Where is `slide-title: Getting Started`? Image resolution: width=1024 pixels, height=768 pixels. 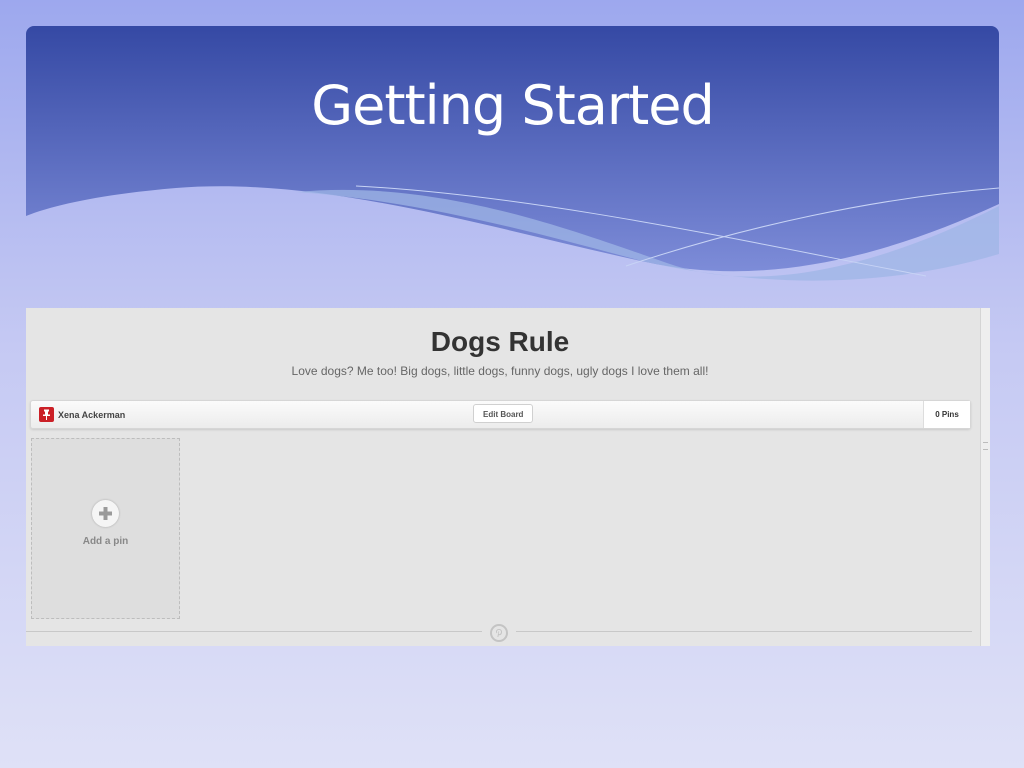
slide-title: Getting Started is located at coordinates (513, 105).